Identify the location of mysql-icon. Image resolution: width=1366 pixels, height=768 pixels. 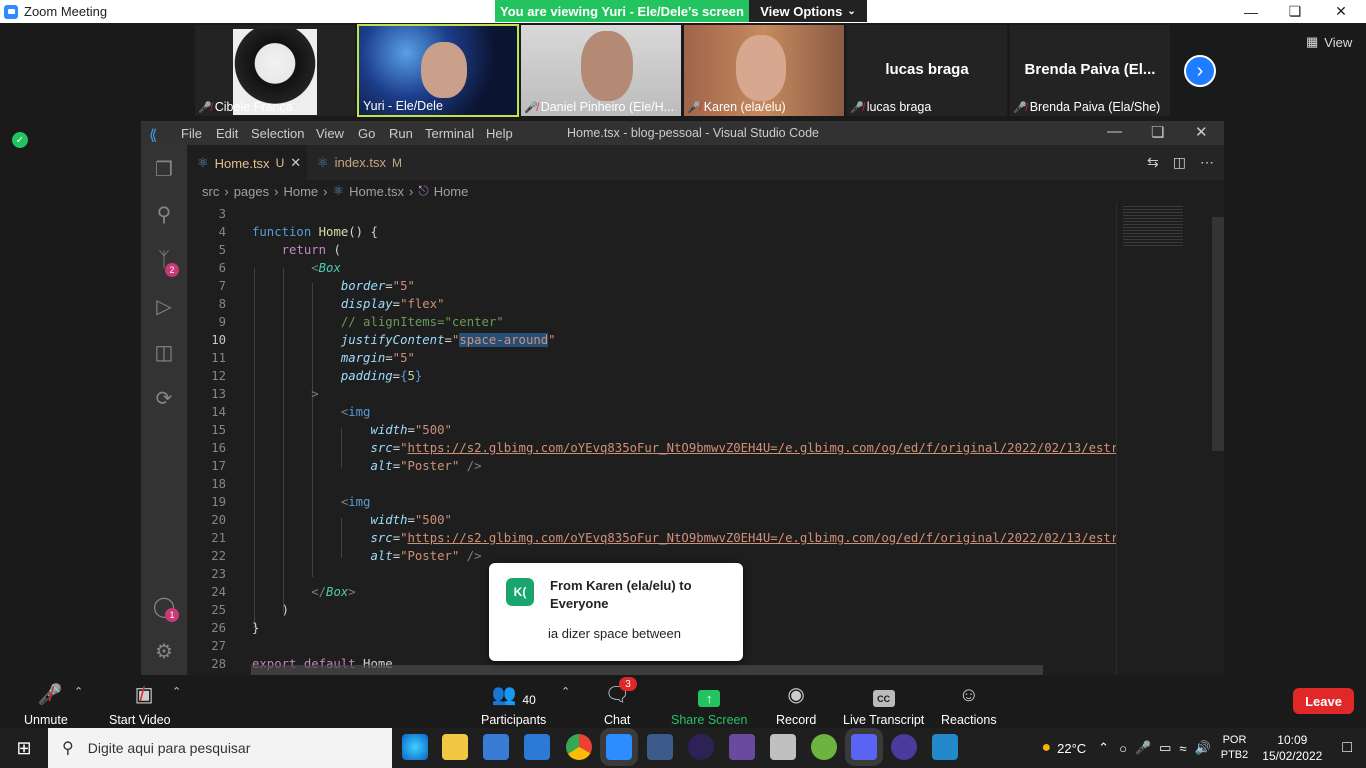
(660, 747).